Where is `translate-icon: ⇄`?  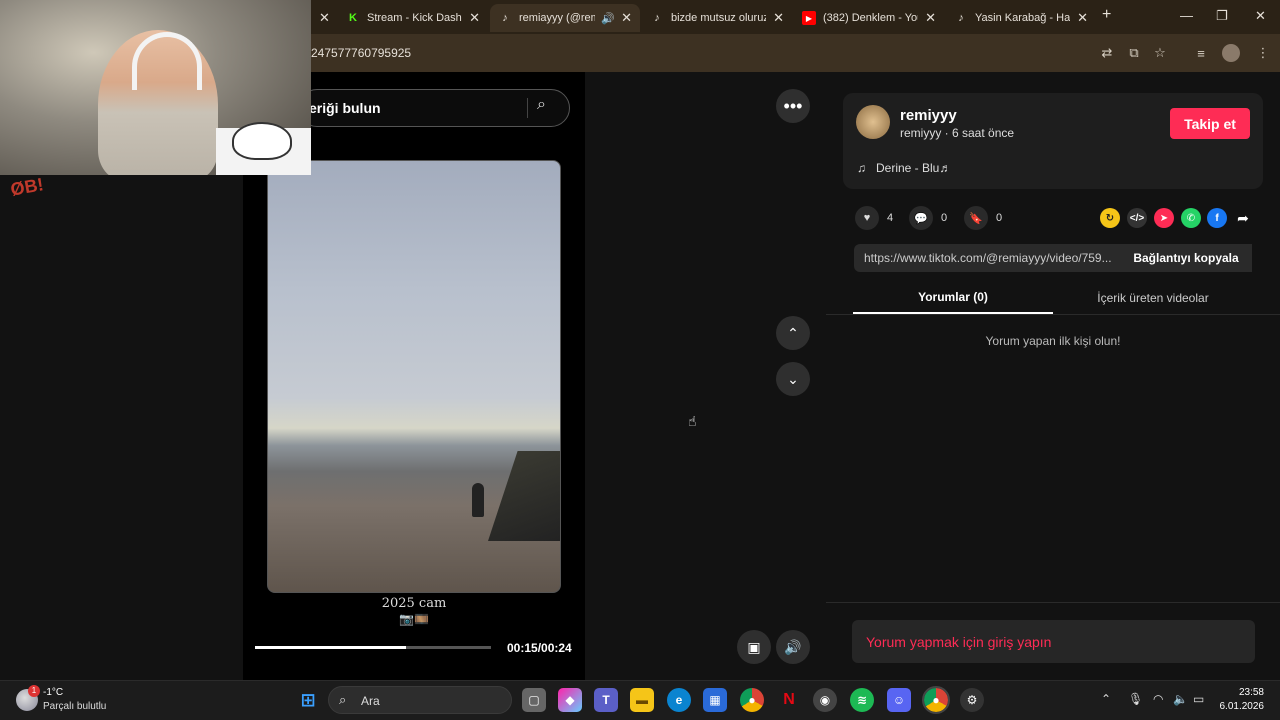
translate-icon: ⇄ is located at coordinates (1107, 53).